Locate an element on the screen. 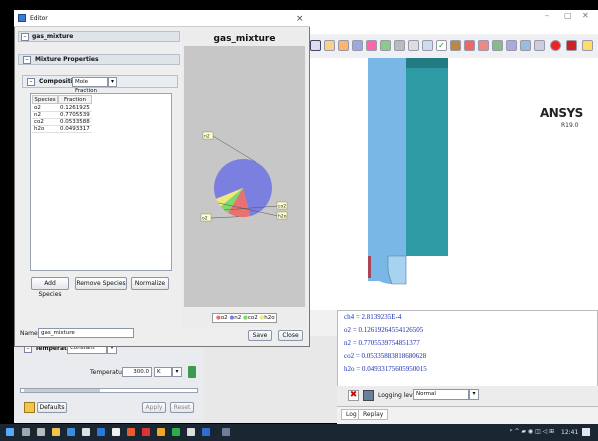 Image resolution: width=598 pixels, height=441 pixels. toolbar-axis-icon is located at coordinates (427, 45).